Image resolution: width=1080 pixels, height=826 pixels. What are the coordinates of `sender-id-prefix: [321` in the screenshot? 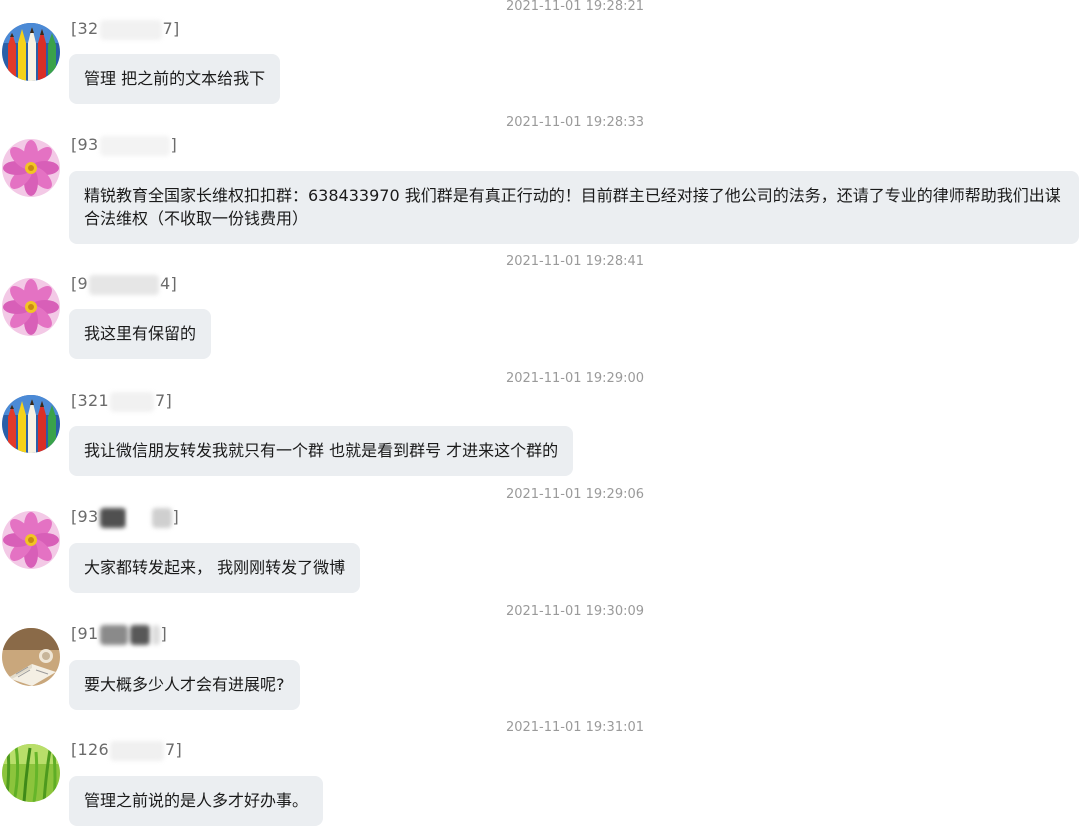 It's located at (90, 400).